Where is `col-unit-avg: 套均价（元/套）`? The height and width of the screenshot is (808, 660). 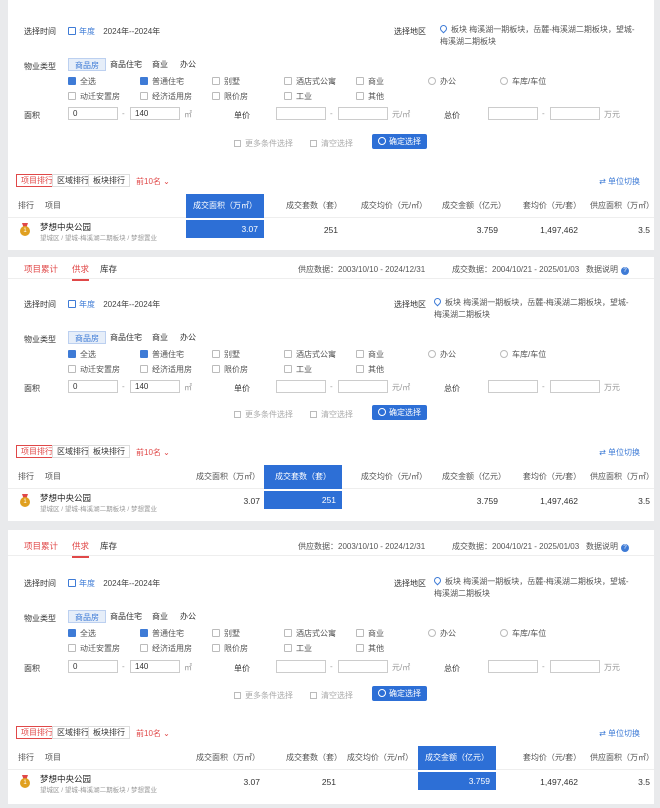 col-unit-avg: 套均价（元/套） is located at coordinates (552, 477).